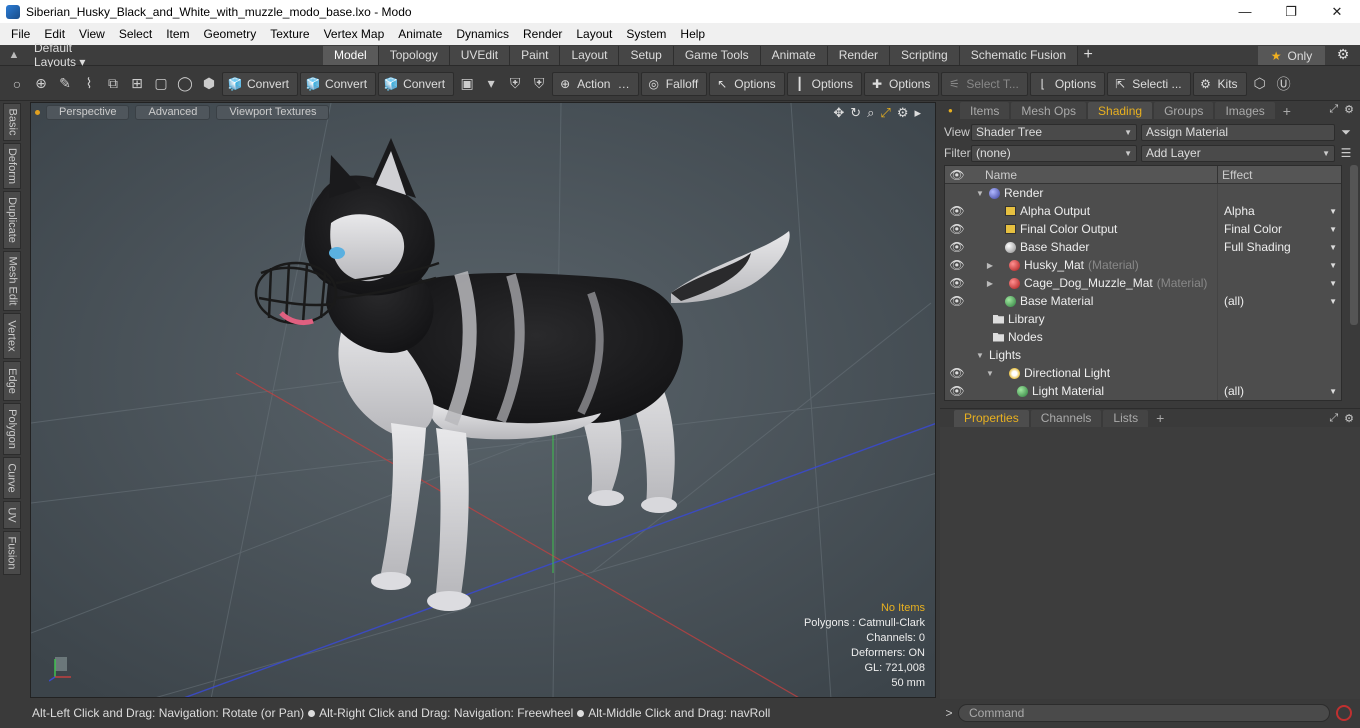  Describe the element at coordinates (173, 112) in the screenshot. I see `advanced-tab: Advanced` at that location.